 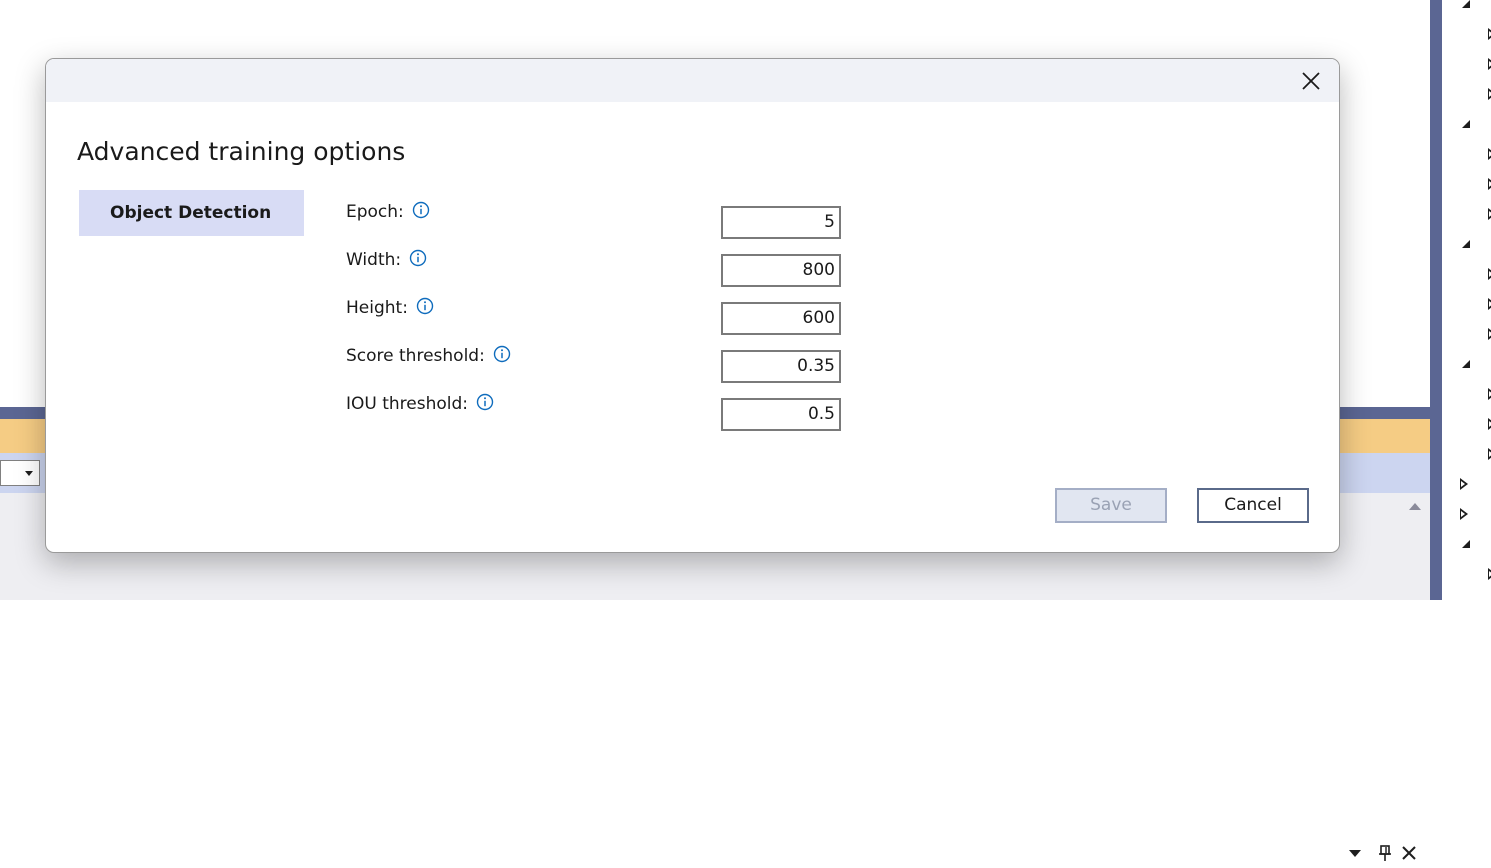 What do you see at coordinates (415, 356) in the screenshot?
I see `score-threshold-label: Score threshold:` at bounding box center [415, 356].